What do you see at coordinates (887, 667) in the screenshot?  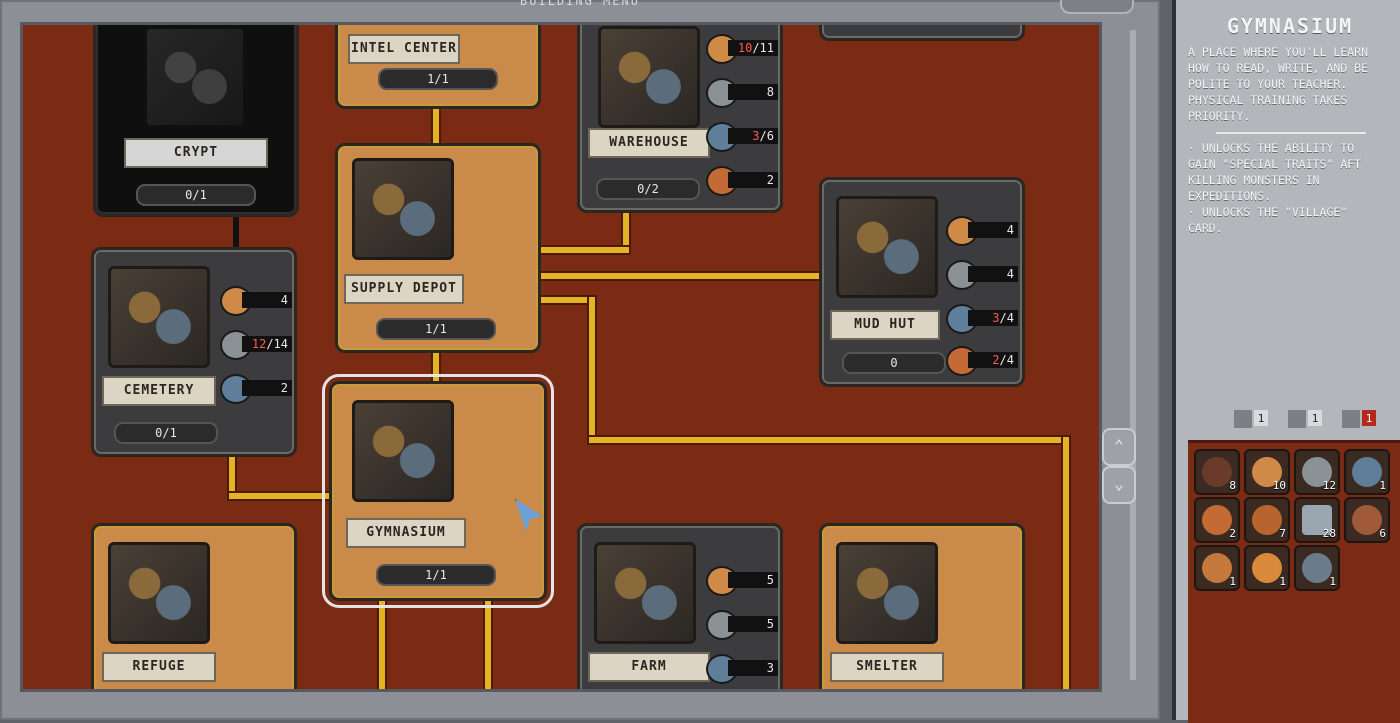 I see `building-name: SMELTER` at bounding box center [887, 667].